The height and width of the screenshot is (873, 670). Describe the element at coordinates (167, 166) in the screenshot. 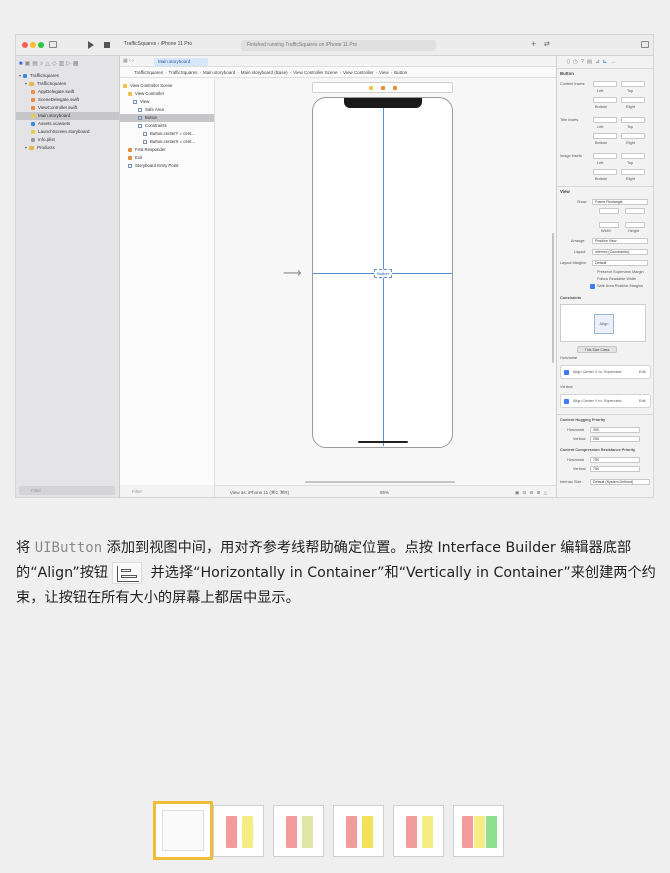

I see `outline-item: Storyboard Entry Point` at that location.